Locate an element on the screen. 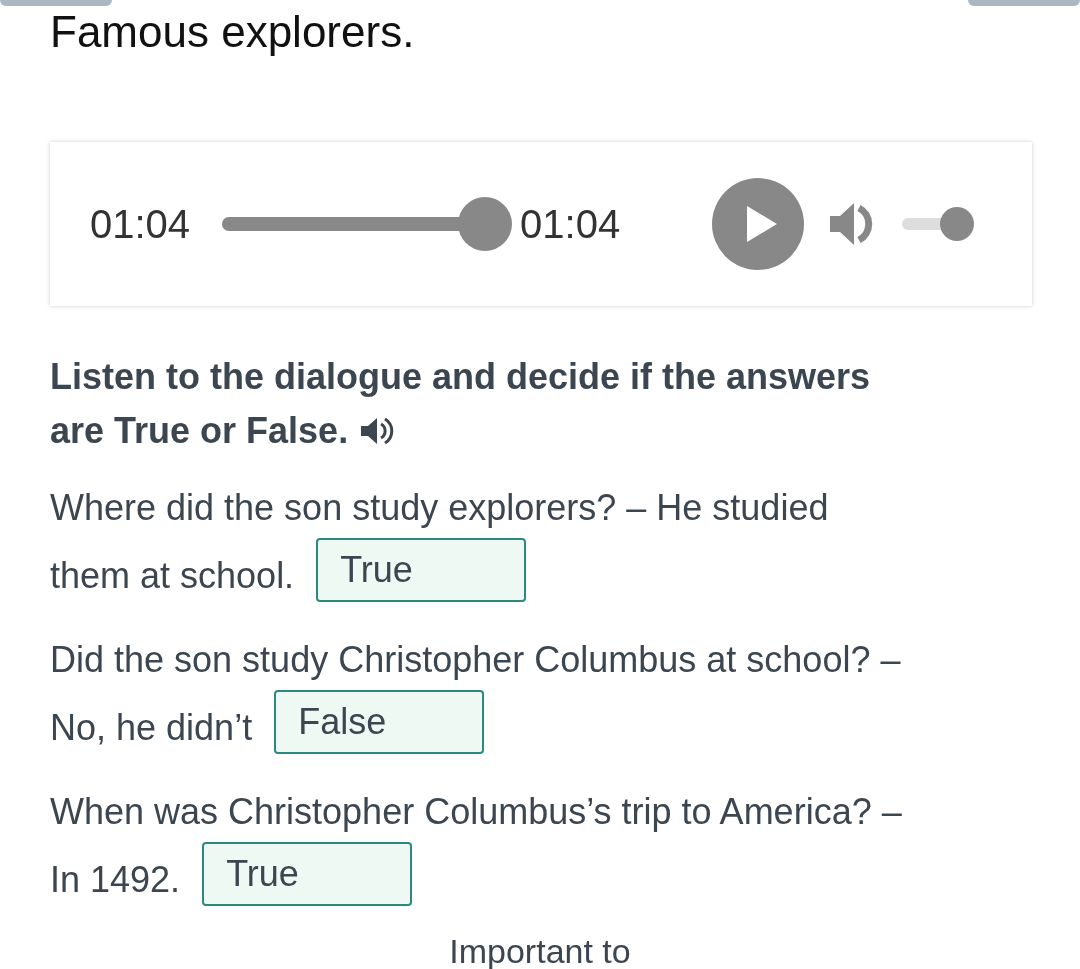  question-text: In 1492. is located at coordinates (115, 880).